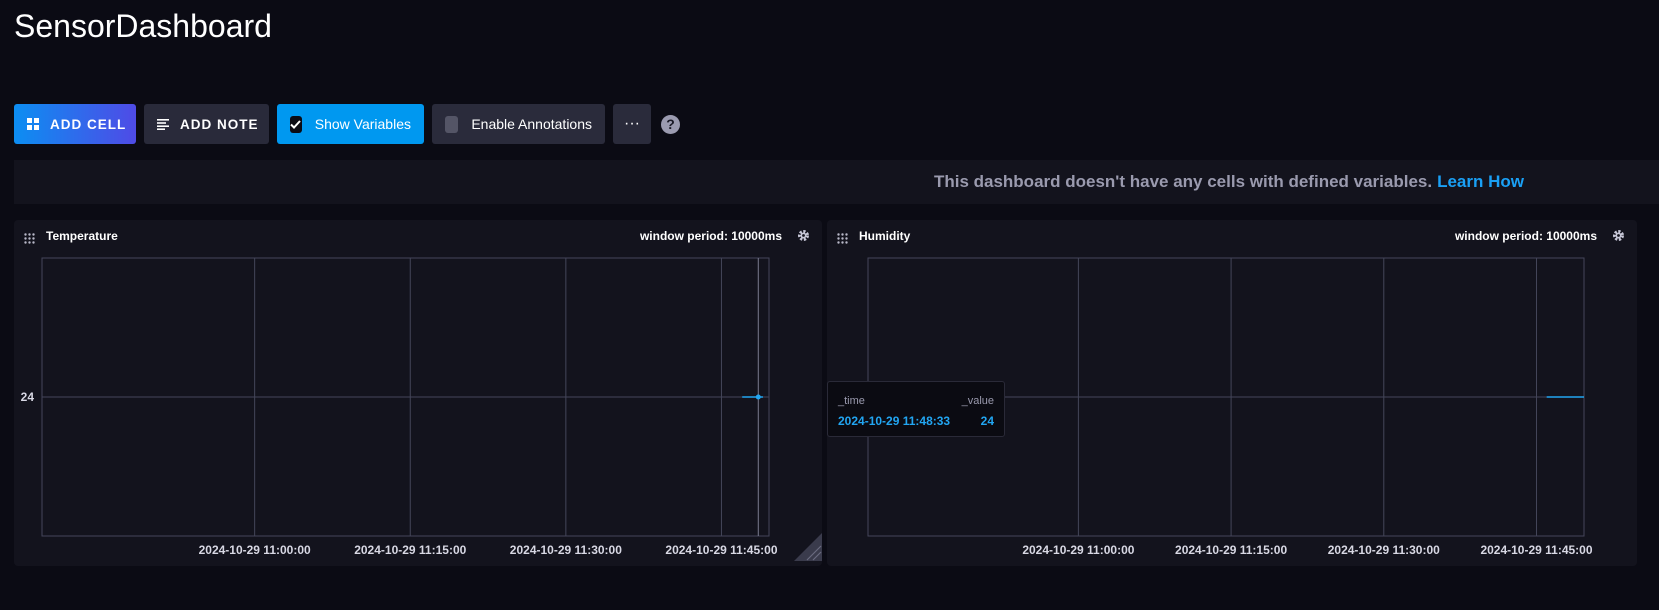  What do you see at coordinates (33, 124) in the screenshot?
I see `grid-icon` at bounding box center [33, 124].